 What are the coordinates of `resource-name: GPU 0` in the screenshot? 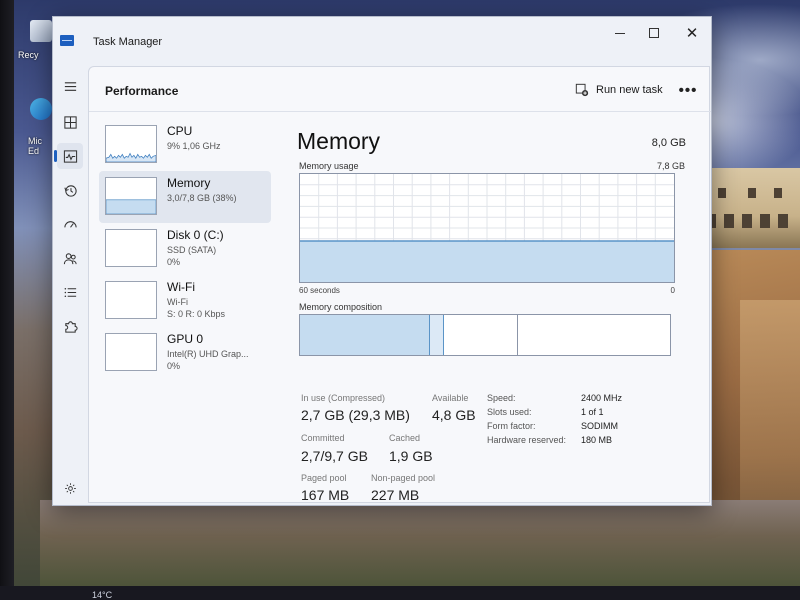 It's located at (185, 339).